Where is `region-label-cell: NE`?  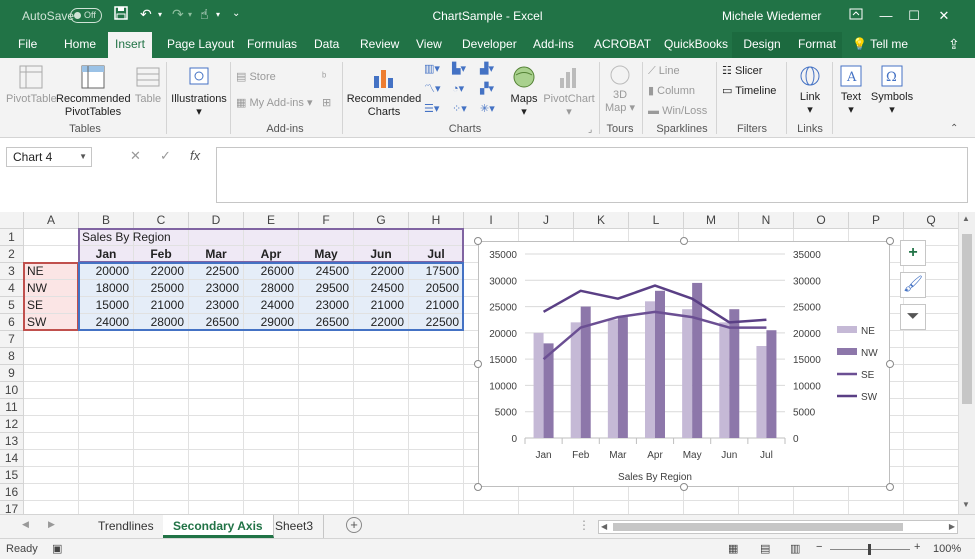
region-label-cell: NE is located at coordinates (51, 271).